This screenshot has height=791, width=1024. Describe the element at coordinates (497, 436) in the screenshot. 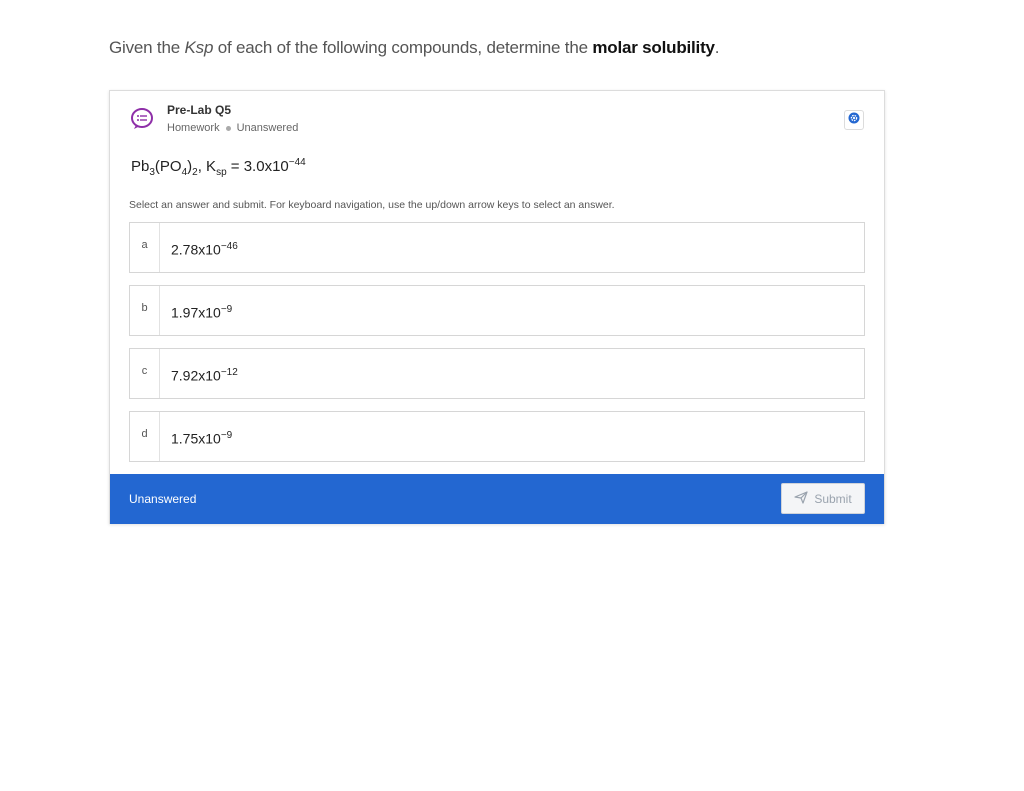

I see `answer-option-d: d 1.75x10−9` at that location.